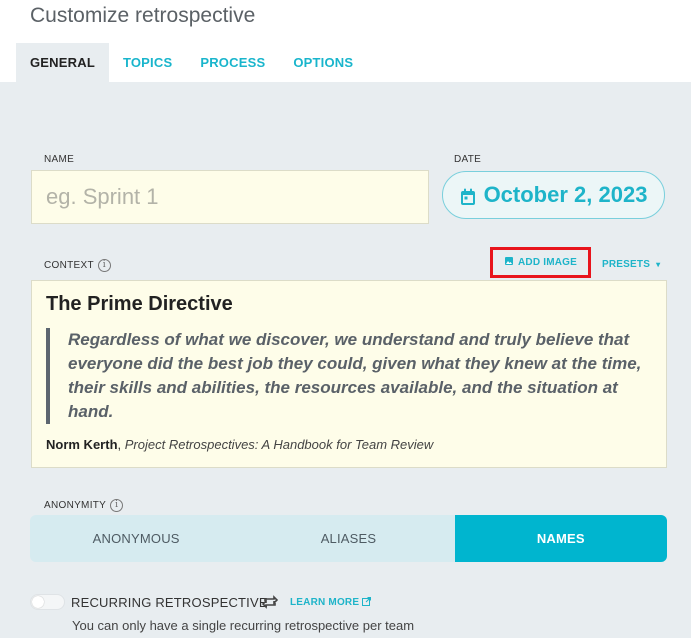 The height and width of the screenshot is (638, 691). What do you see at coordinates (468, 195) in the screenshot?
I see `calendar-icon` at bounding box center [468, 195].